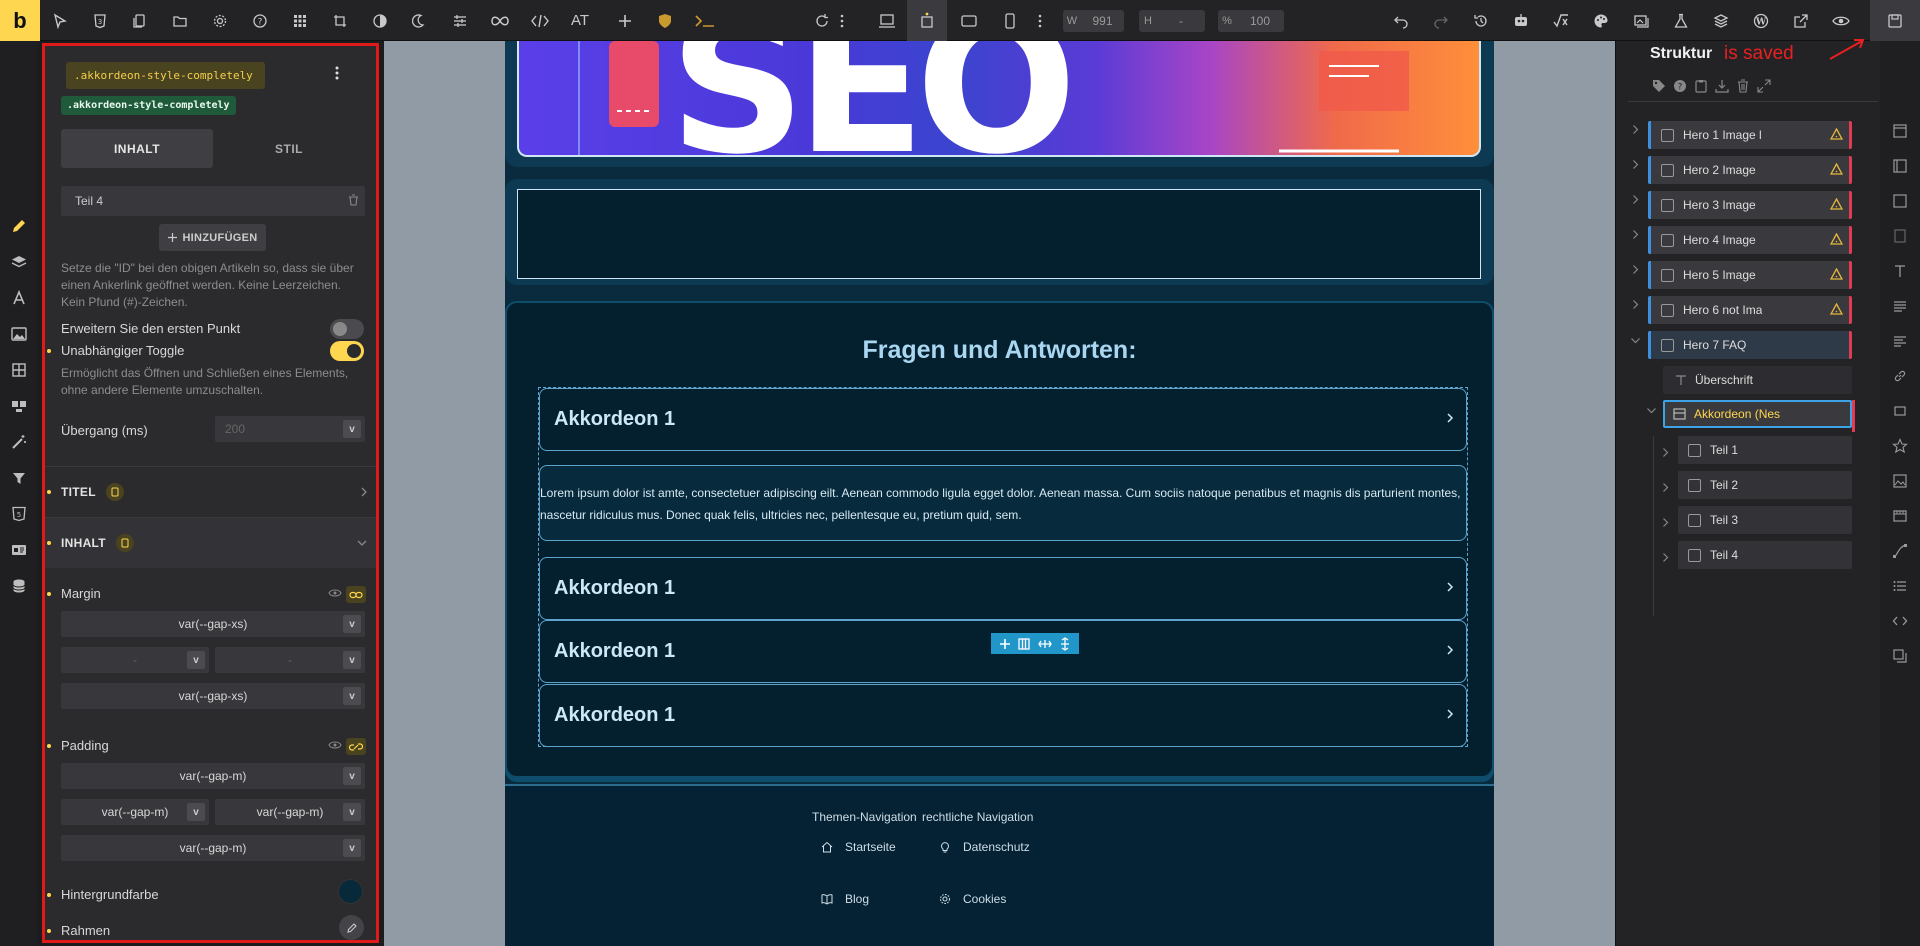 The image size is (1920, 946). Describe the element at coordinates (290, 812) in the screenshot. I see `padding-right-select: var(--gap-m) v` at that location.